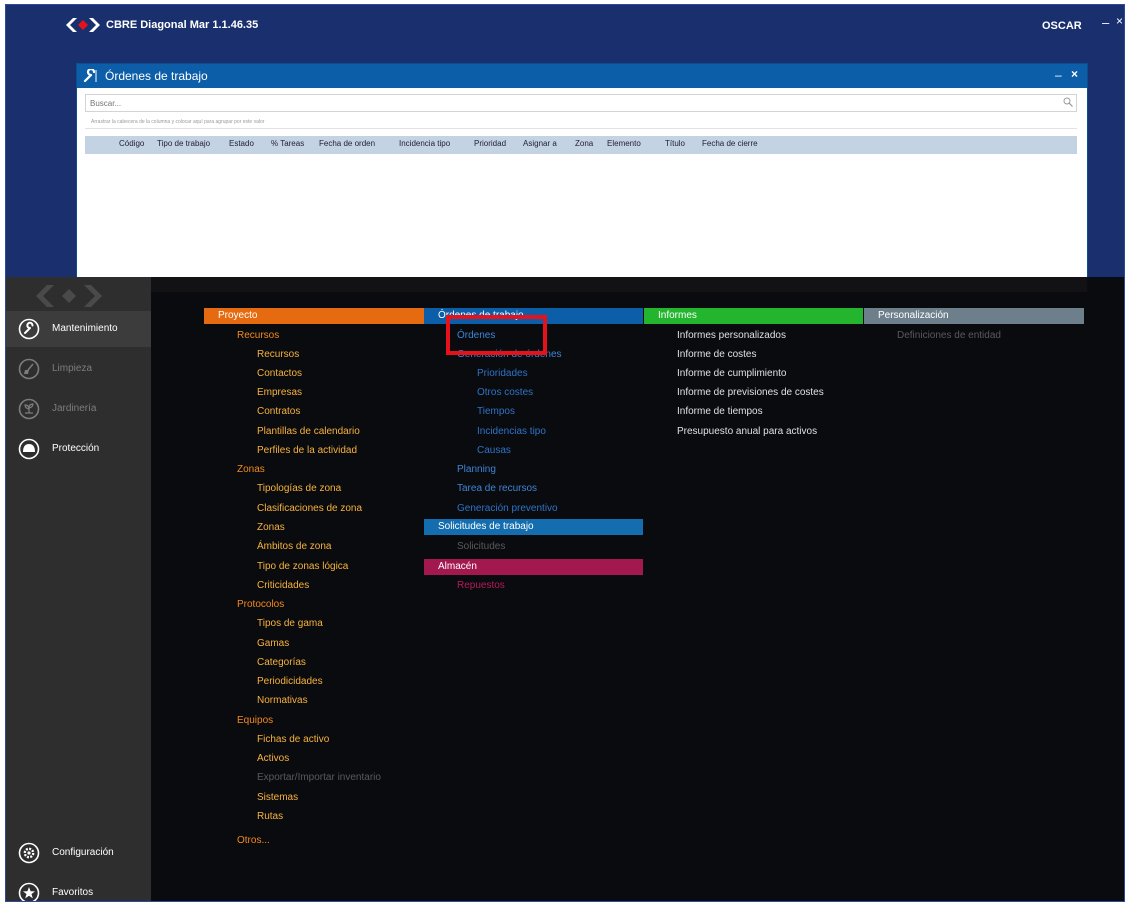  Describe the element at coordinates (1068, 102) in the screenshot. I see `search-icon` at that location.